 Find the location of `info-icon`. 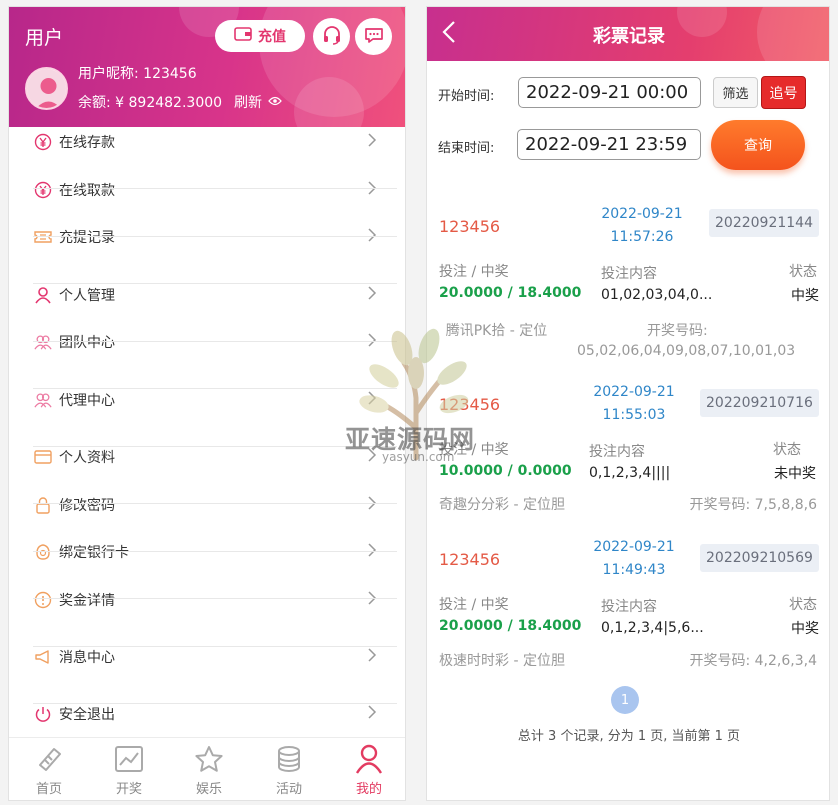

info-icon is located at coordinates (43, 600).